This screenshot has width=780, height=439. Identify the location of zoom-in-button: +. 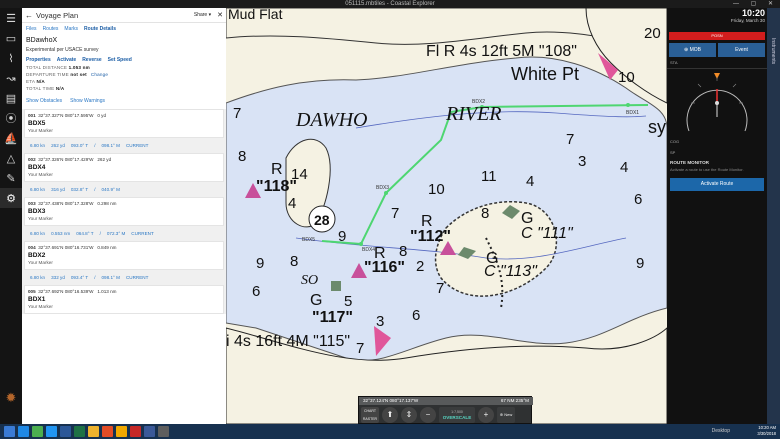
(486, 415).